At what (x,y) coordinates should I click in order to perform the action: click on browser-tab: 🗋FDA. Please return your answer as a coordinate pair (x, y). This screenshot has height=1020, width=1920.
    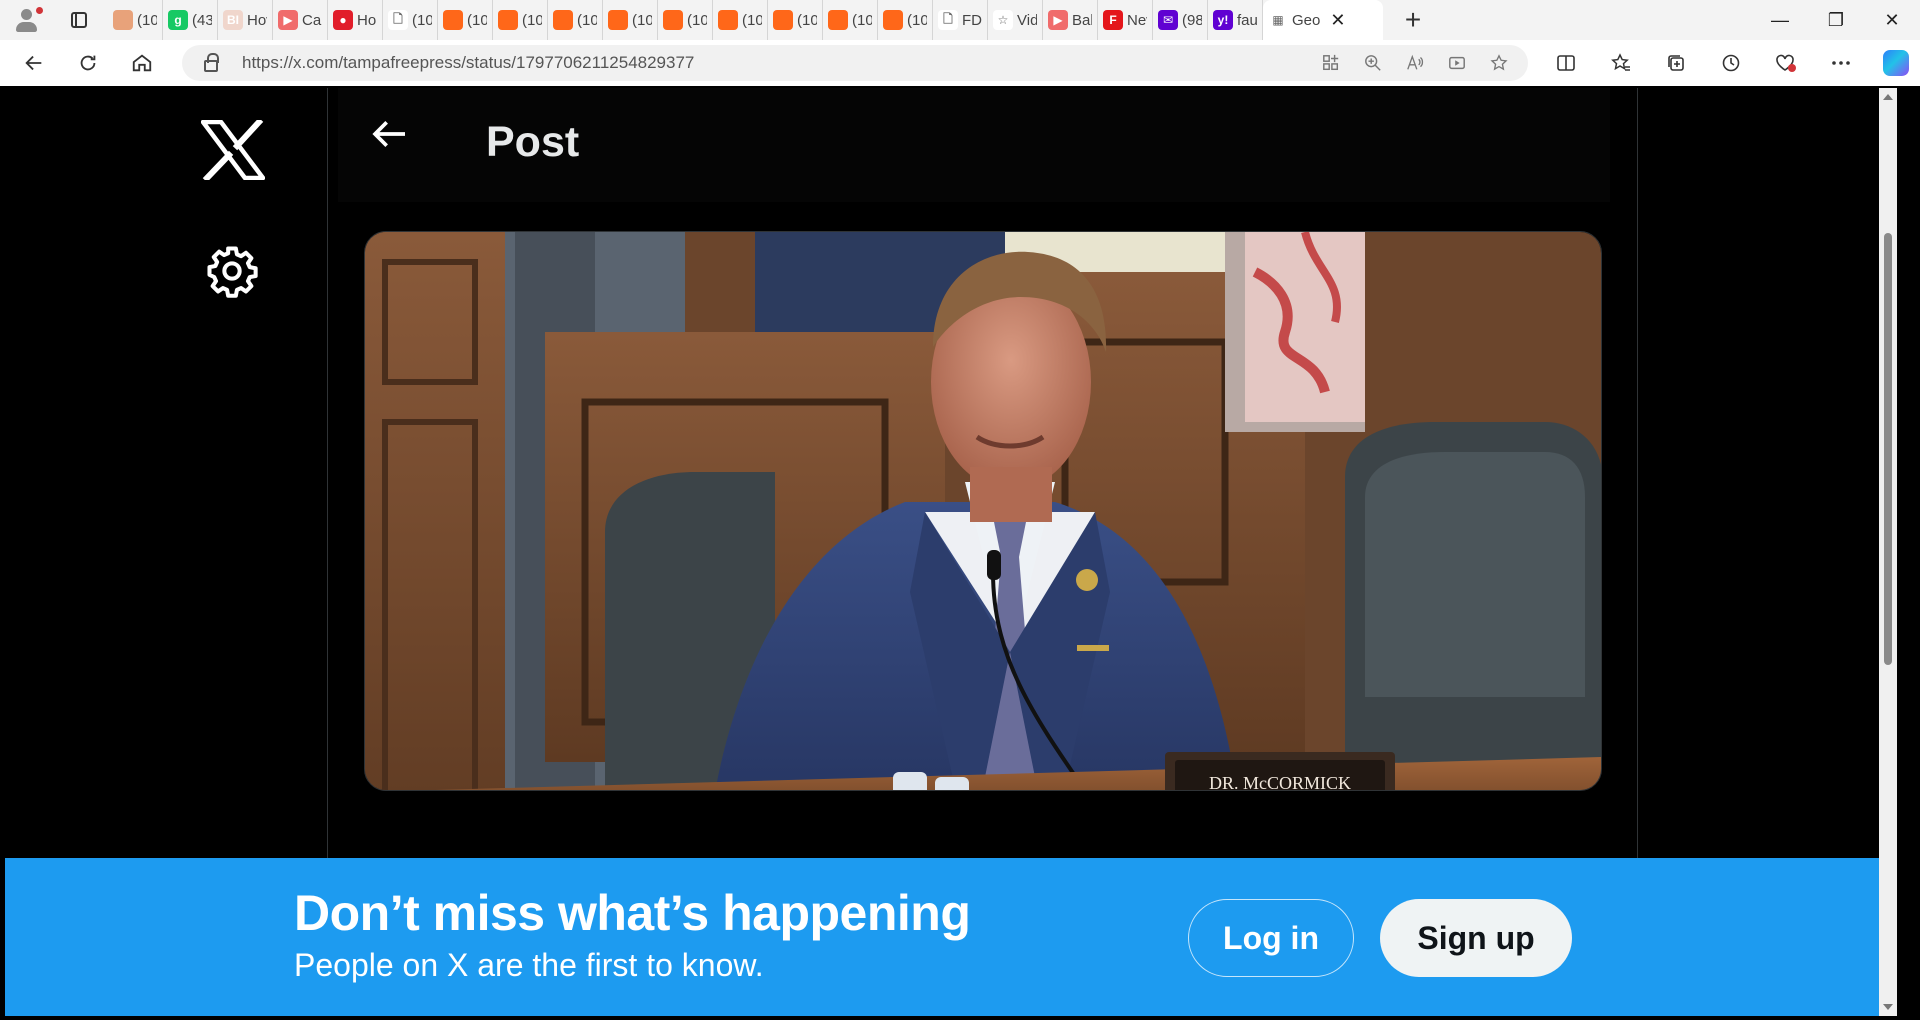
    Looking at the image, I should click on (960, 20).